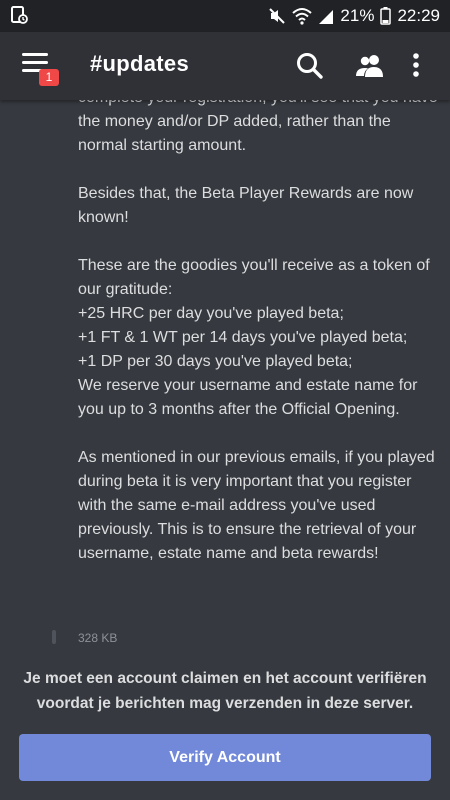 The image size is (450, 800). What do you see at coordinates (139, 64) in the screenshot?
I see `channel-title: #updates` at bounding box center [139, 64].